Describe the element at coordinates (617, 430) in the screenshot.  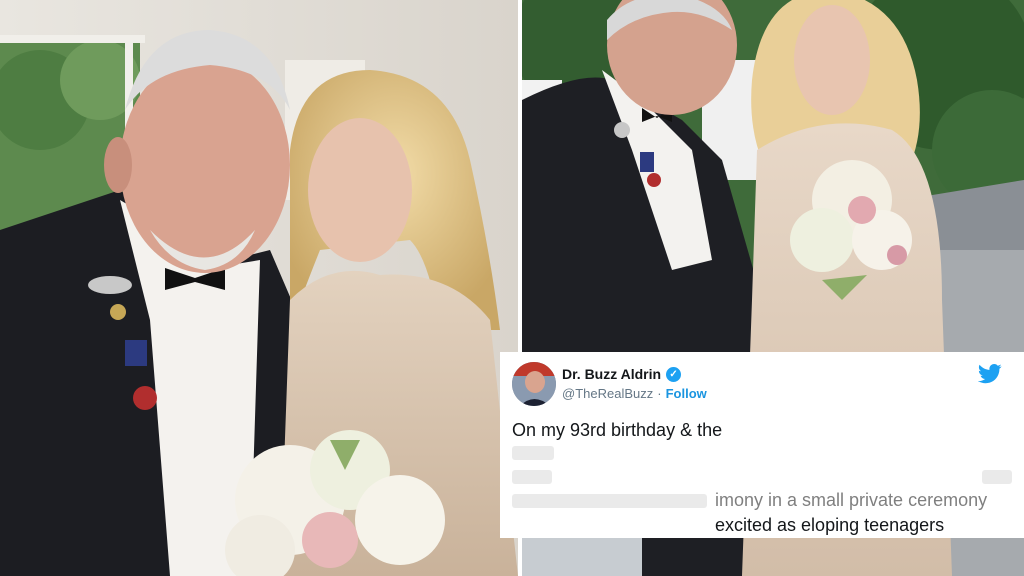
I see `tweet-text-line-1: On my 93rd birthday & the` at that location.